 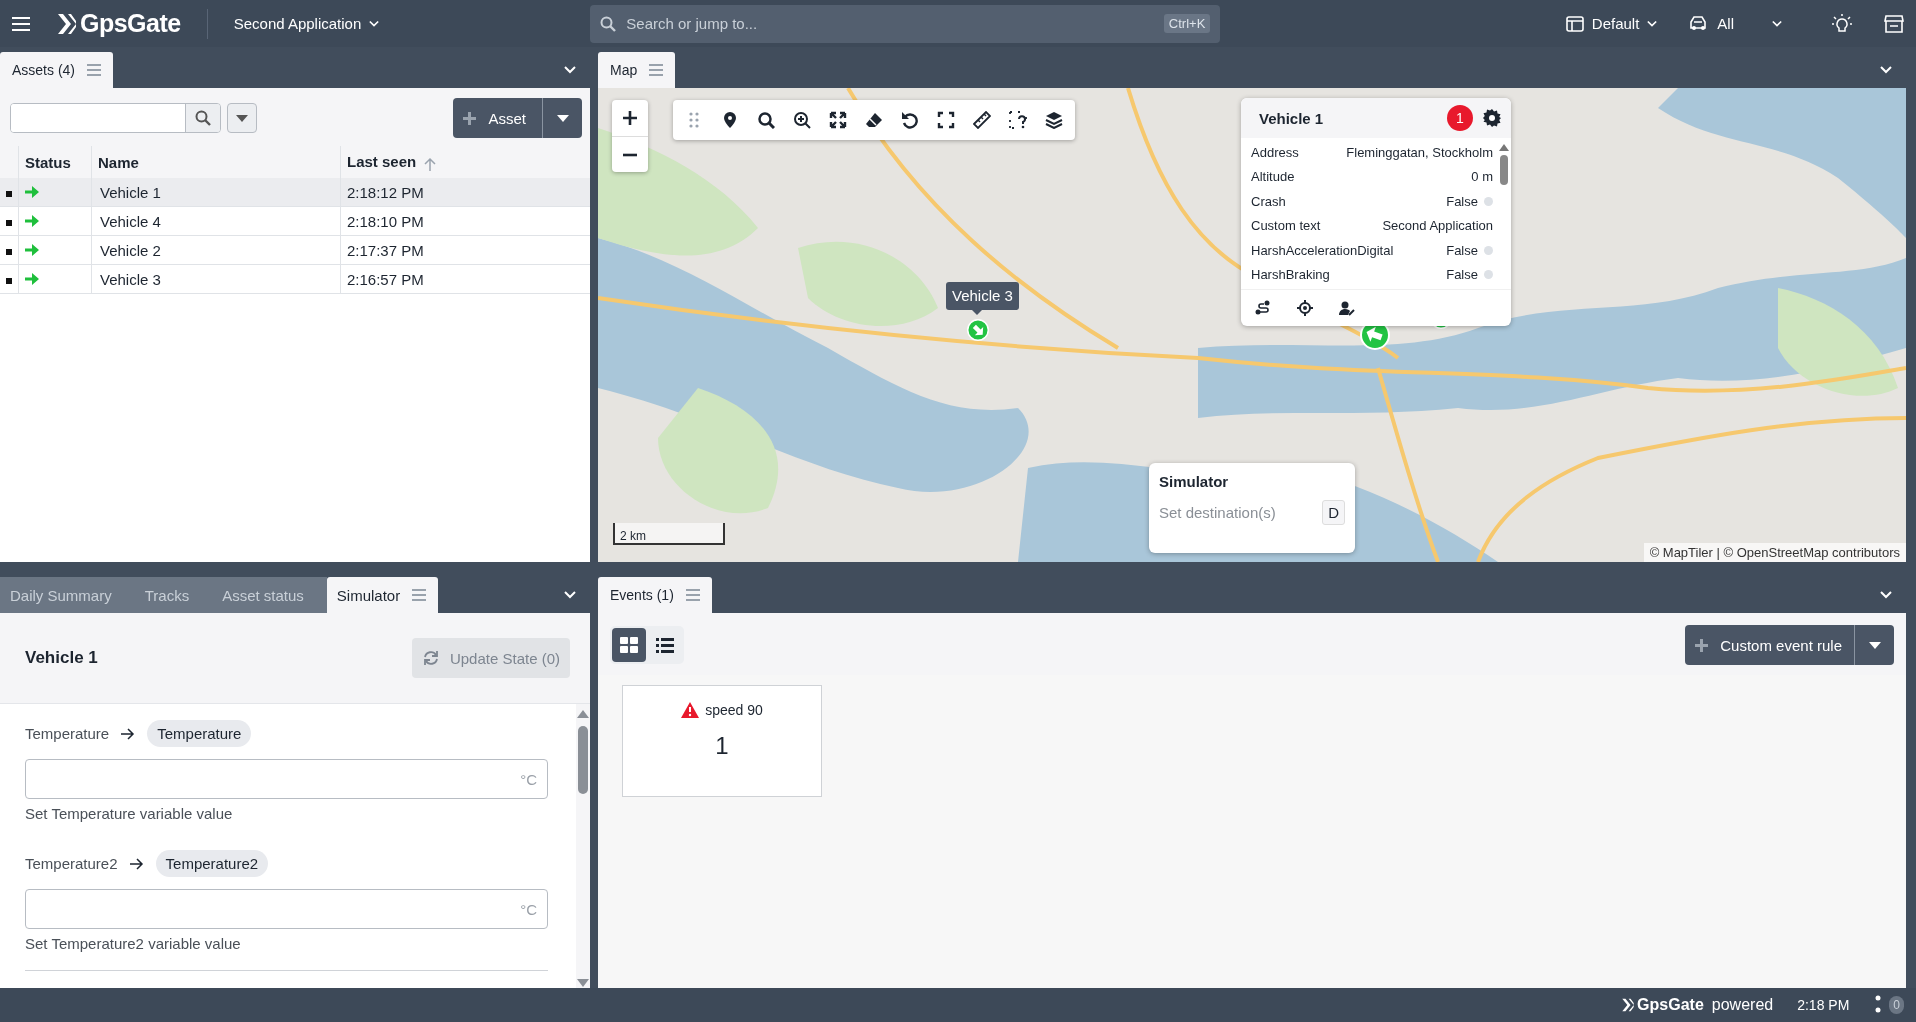 What do you see at coordinates (212, 863) in the screenshot?
I see `variable-tag: Temperature2` at bounding box center [212, 863].